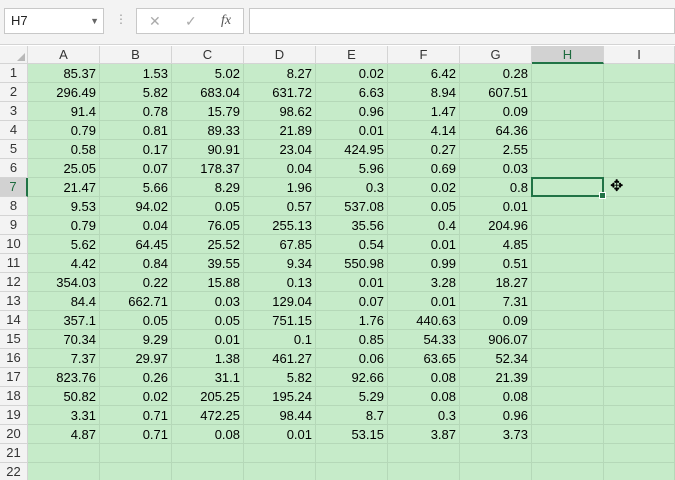 Image resolution: width=675 pixels, height=480 pixels. I want to click on cell-f19: 0.3, so click(424, 415).